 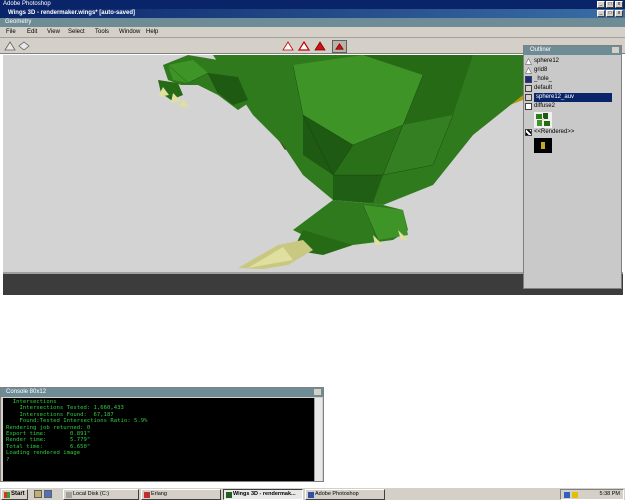 What do you see at coordinates (573, 61) in the screenshot?
I see `outliner-item-sphere12: sphere12` at bounding box center [573, 61].